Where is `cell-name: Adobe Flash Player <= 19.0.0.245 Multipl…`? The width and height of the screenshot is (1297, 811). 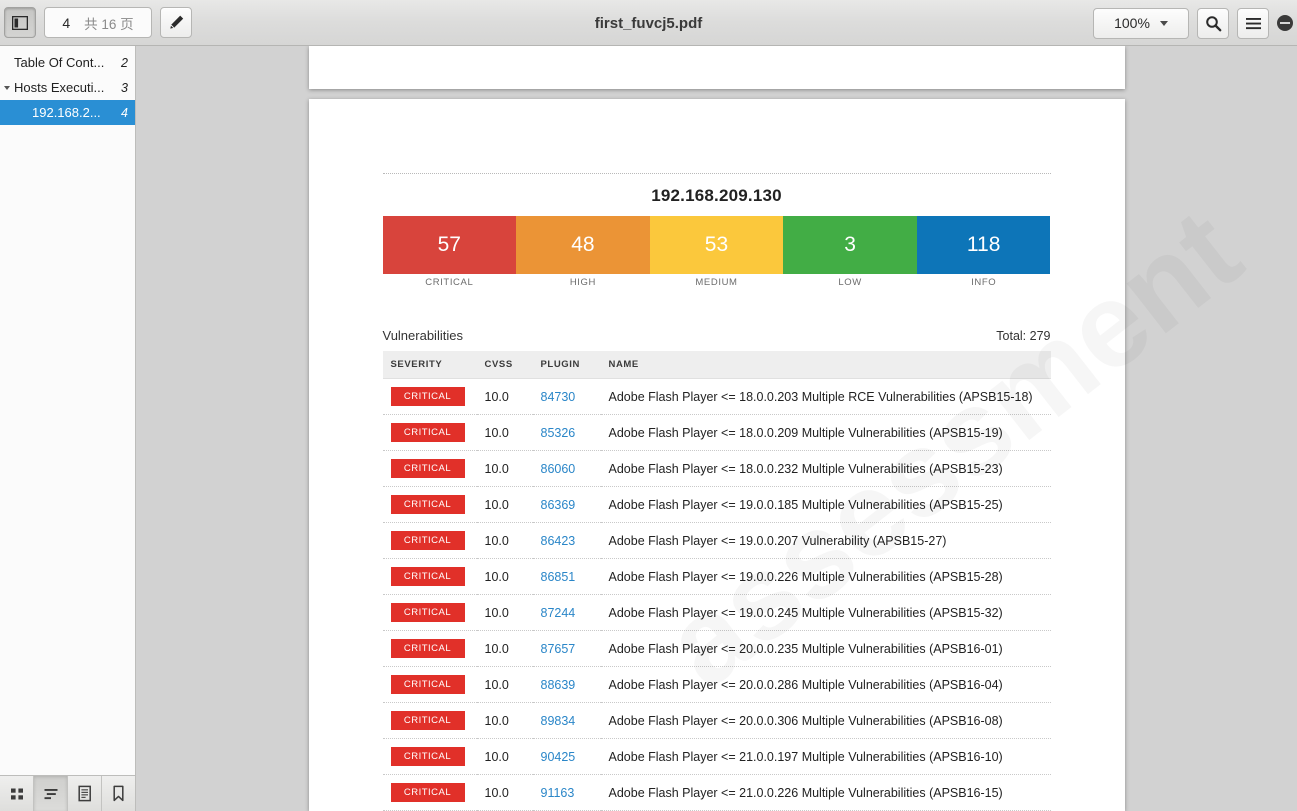 cell-name: Adobe Flash Player <= 19.0.0.245 Multipl… is located at coordinates (825, 612).